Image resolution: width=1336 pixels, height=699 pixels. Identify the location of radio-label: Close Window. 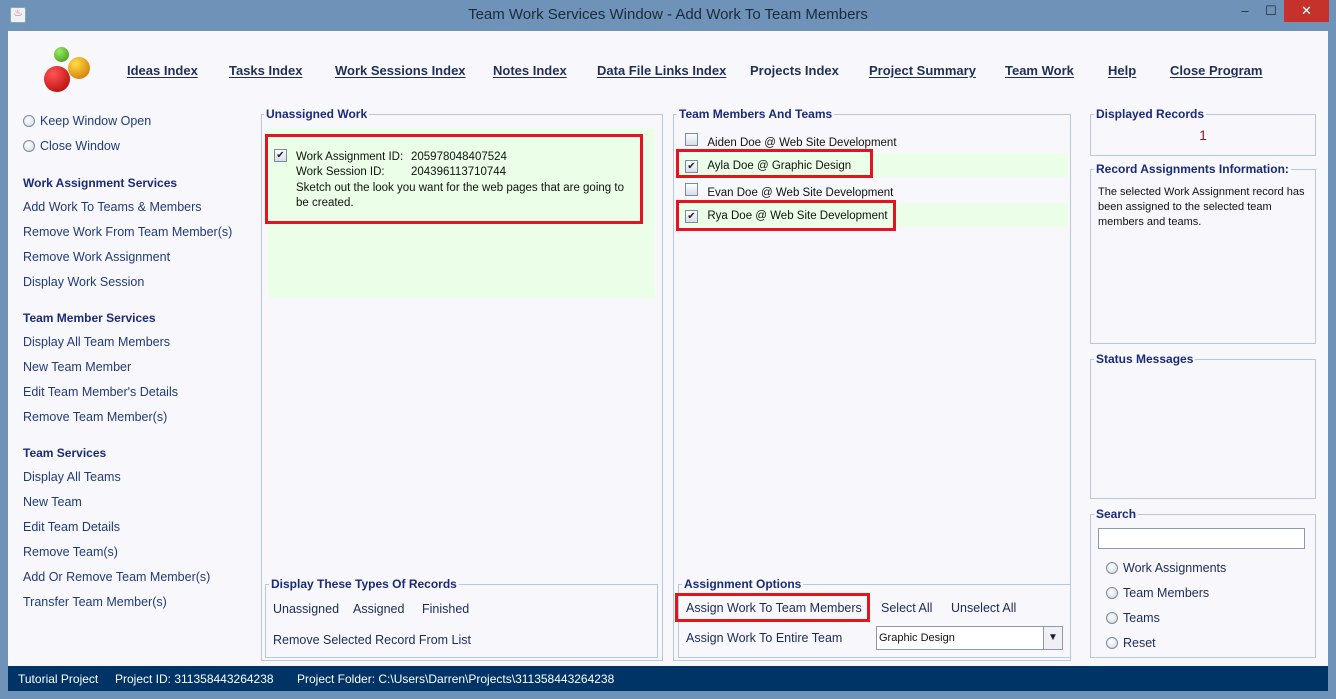
(80, 146).